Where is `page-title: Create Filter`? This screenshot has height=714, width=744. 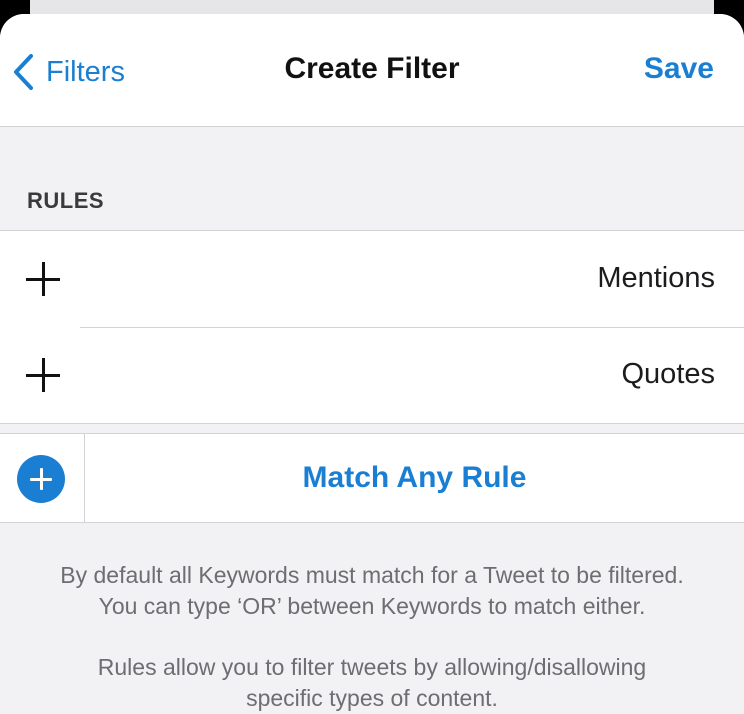 page-title: Create Filter is located at coordinates (372, 68).